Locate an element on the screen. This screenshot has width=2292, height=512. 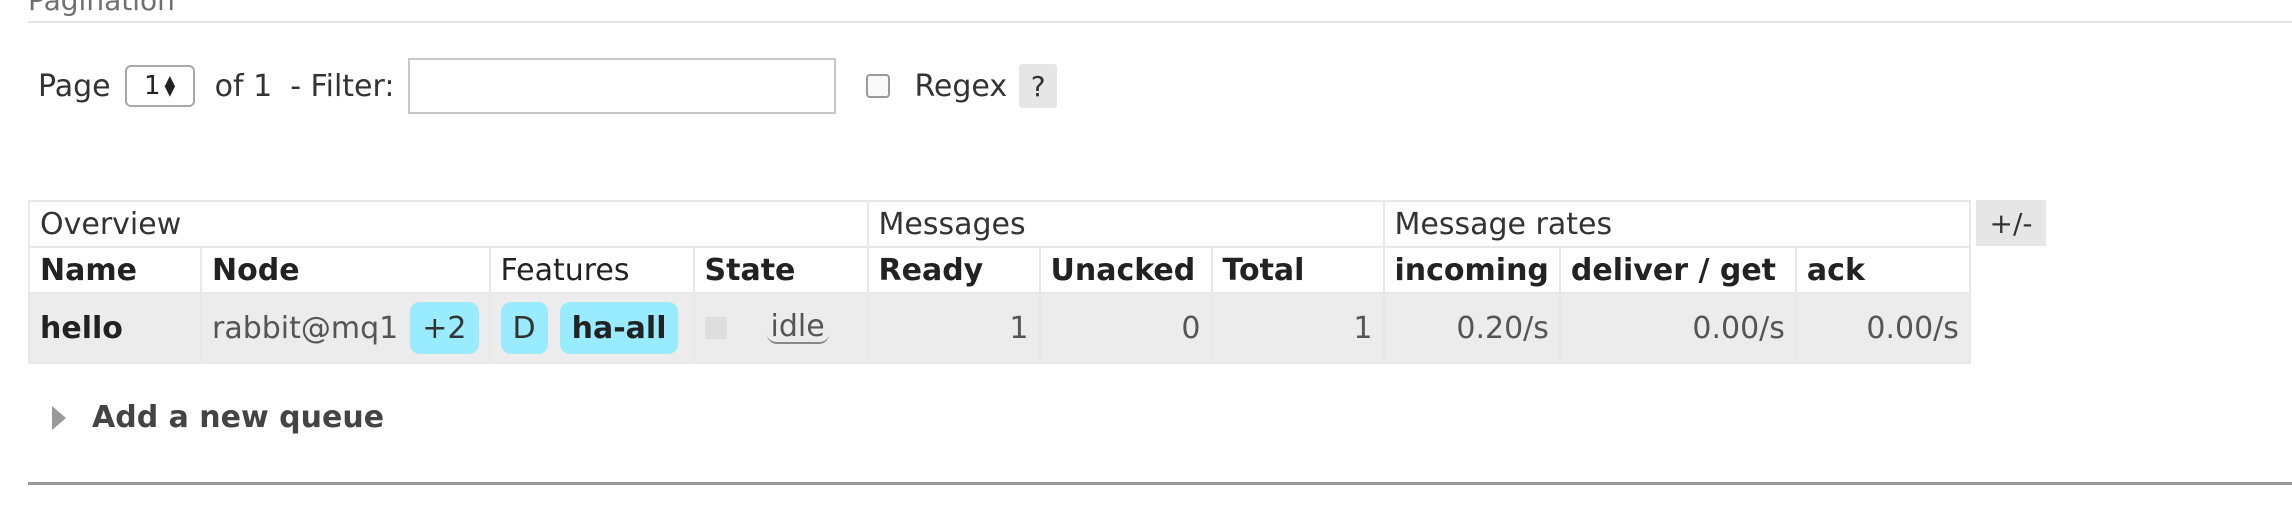
queue-name-link: hello is located at coordinates (81, 328).